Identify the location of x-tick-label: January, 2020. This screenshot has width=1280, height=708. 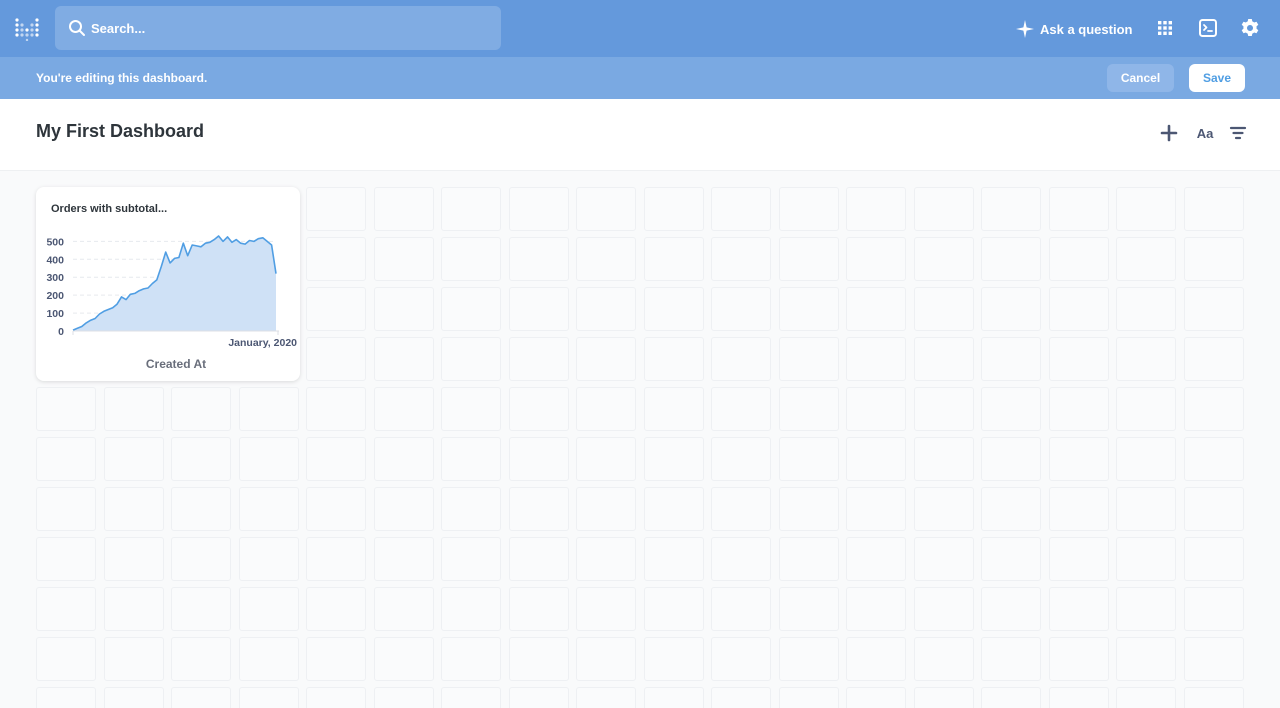
(262, 343).